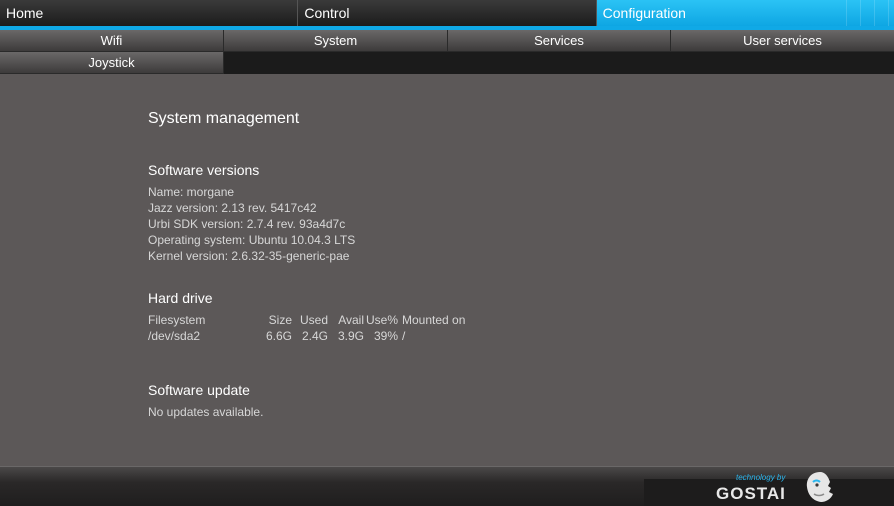  What do you see at coordinates (180, 298) in the screenshot?
I see `hard-drive-title: Hard drive` at bounding box center [180, 298].